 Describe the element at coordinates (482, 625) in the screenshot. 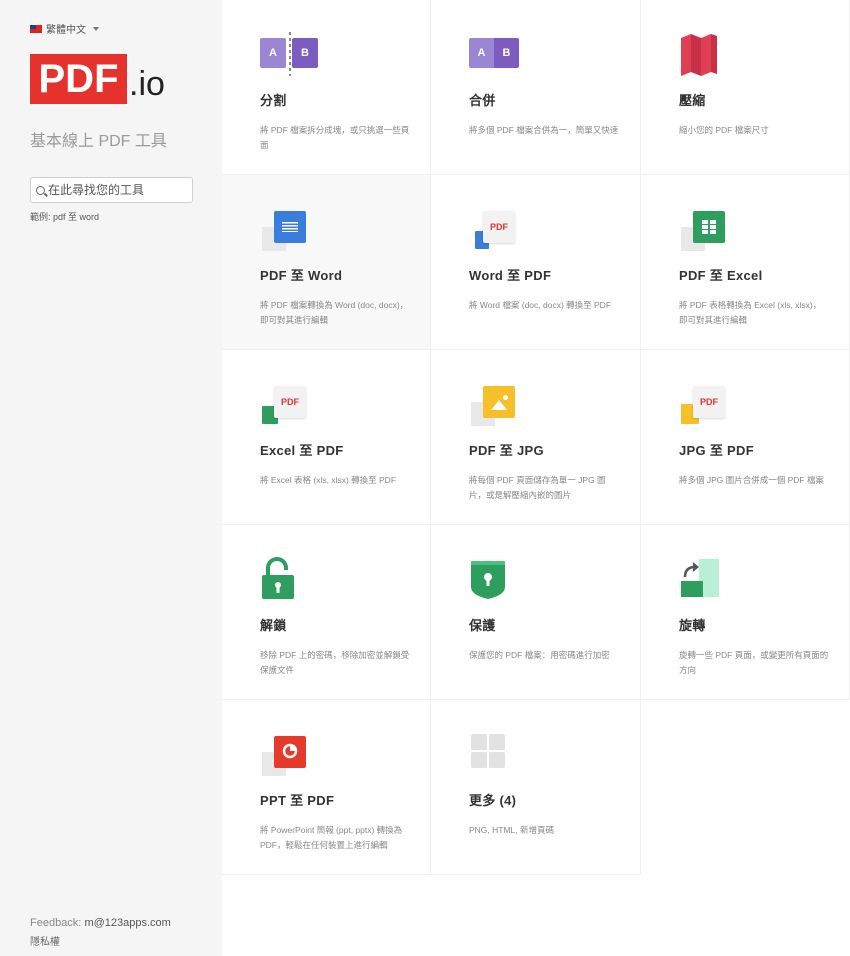

I see `tool-title: 保護` at that location.